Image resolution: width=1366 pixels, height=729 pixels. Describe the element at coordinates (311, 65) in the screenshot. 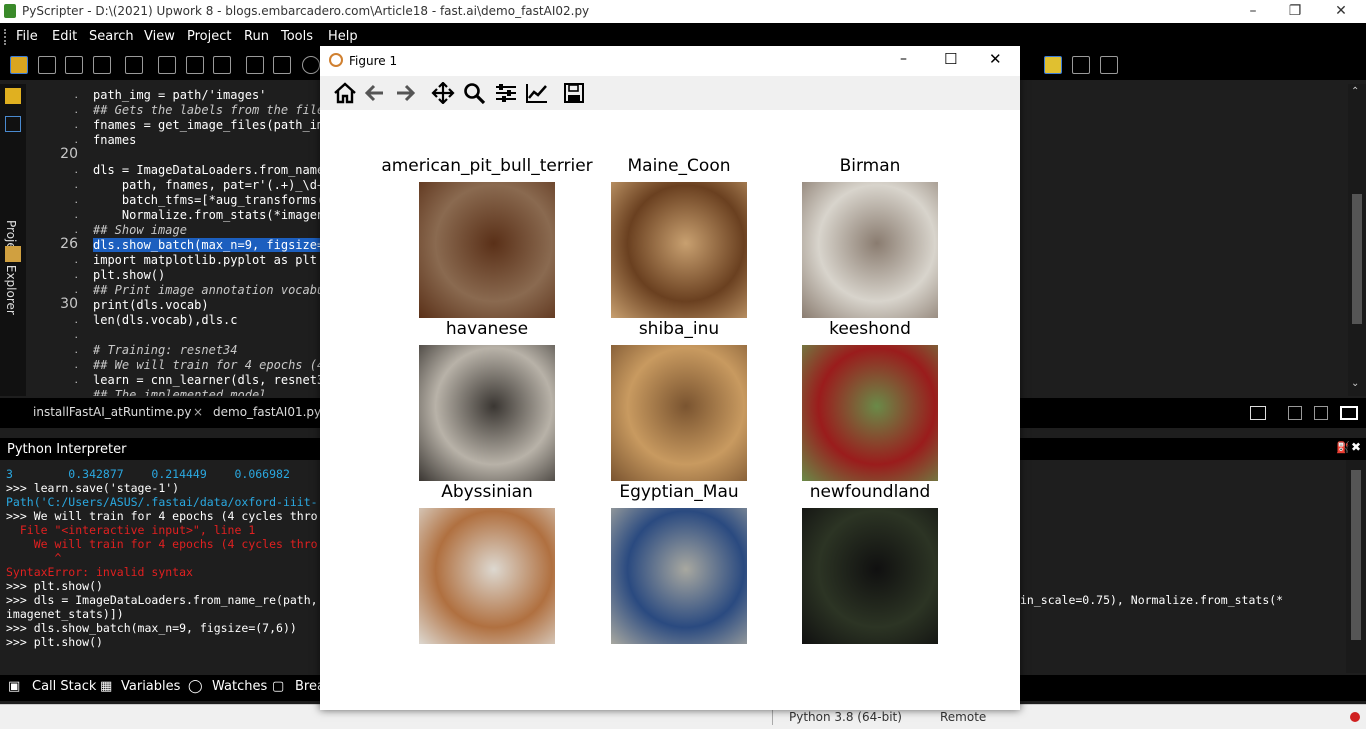

I see `find-icon` at that location.